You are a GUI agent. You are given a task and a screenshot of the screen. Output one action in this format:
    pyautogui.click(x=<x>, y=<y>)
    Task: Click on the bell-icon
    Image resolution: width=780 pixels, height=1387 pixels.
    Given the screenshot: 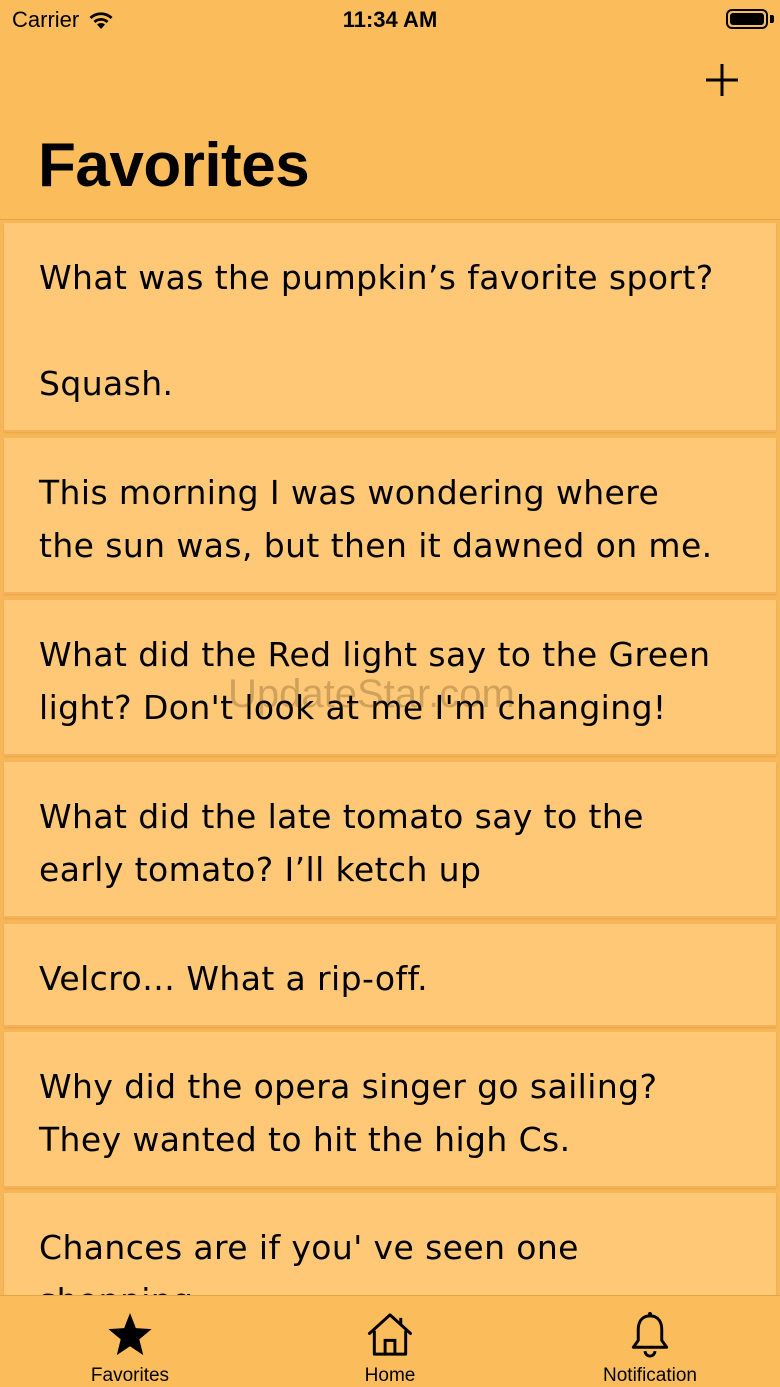 What is the action you would take?
    pyautogui.click(x=650, y=1334)
    